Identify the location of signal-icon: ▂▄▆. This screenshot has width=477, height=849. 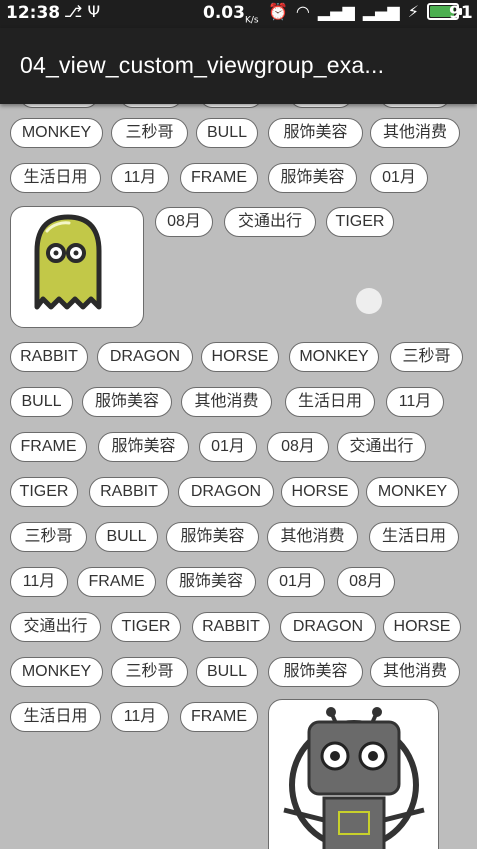
(336, 11).